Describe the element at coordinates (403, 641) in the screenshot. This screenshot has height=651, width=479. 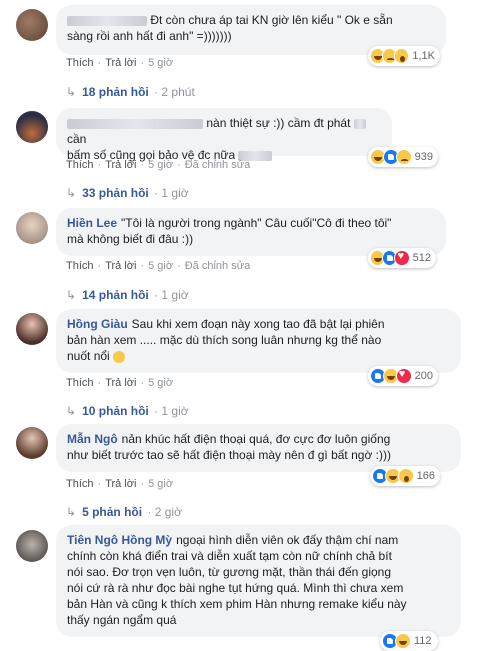
I see `haha-icon` at that location.